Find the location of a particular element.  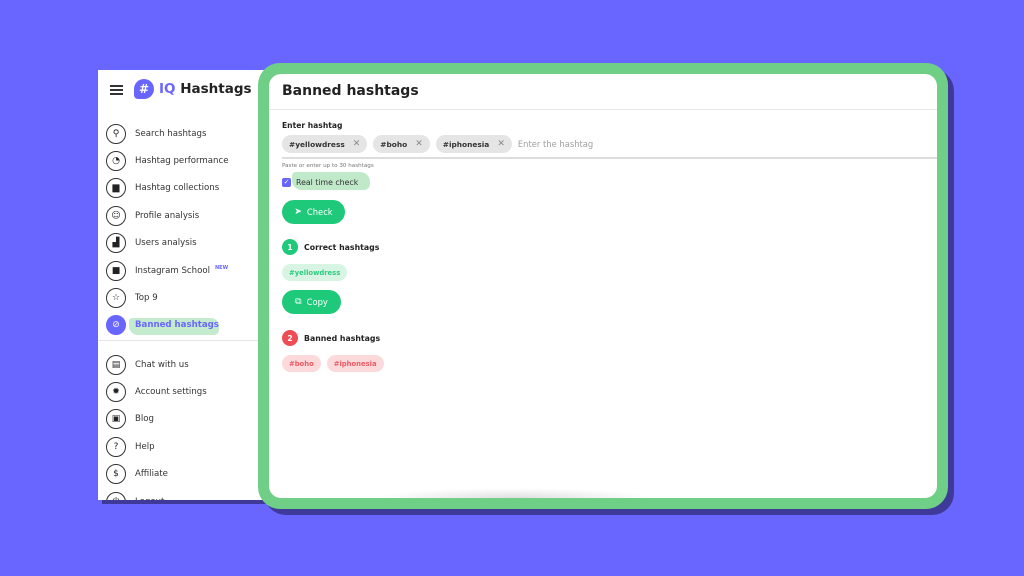

copy-button: ⧉ Copy is located at coordinates (311, 302).